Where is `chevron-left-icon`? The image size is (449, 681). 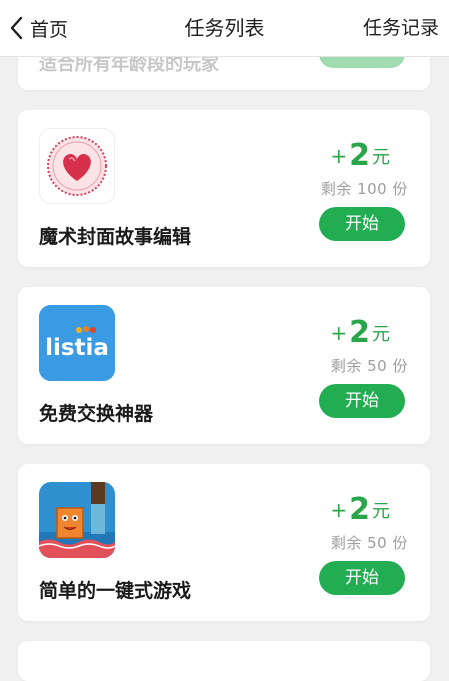 chevron-left-icon is located at coordinates (16, 28).